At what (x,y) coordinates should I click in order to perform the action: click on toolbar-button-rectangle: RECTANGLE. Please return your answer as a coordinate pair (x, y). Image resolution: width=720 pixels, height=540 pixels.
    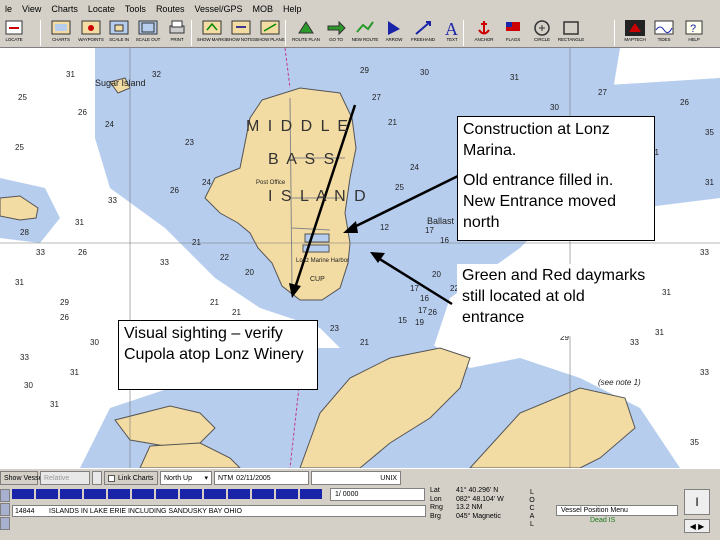
    Looking at the image, I should click on (571, 33).